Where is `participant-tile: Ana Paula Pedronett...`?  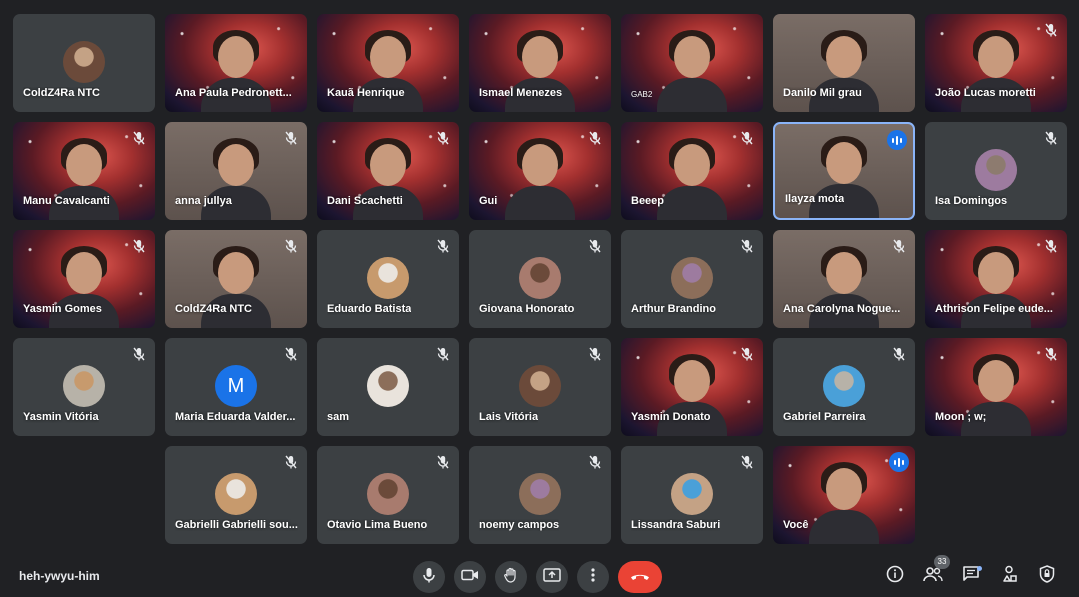
participant-tile: Ana Paula Pedronett... is located at coordinates (236, 63).